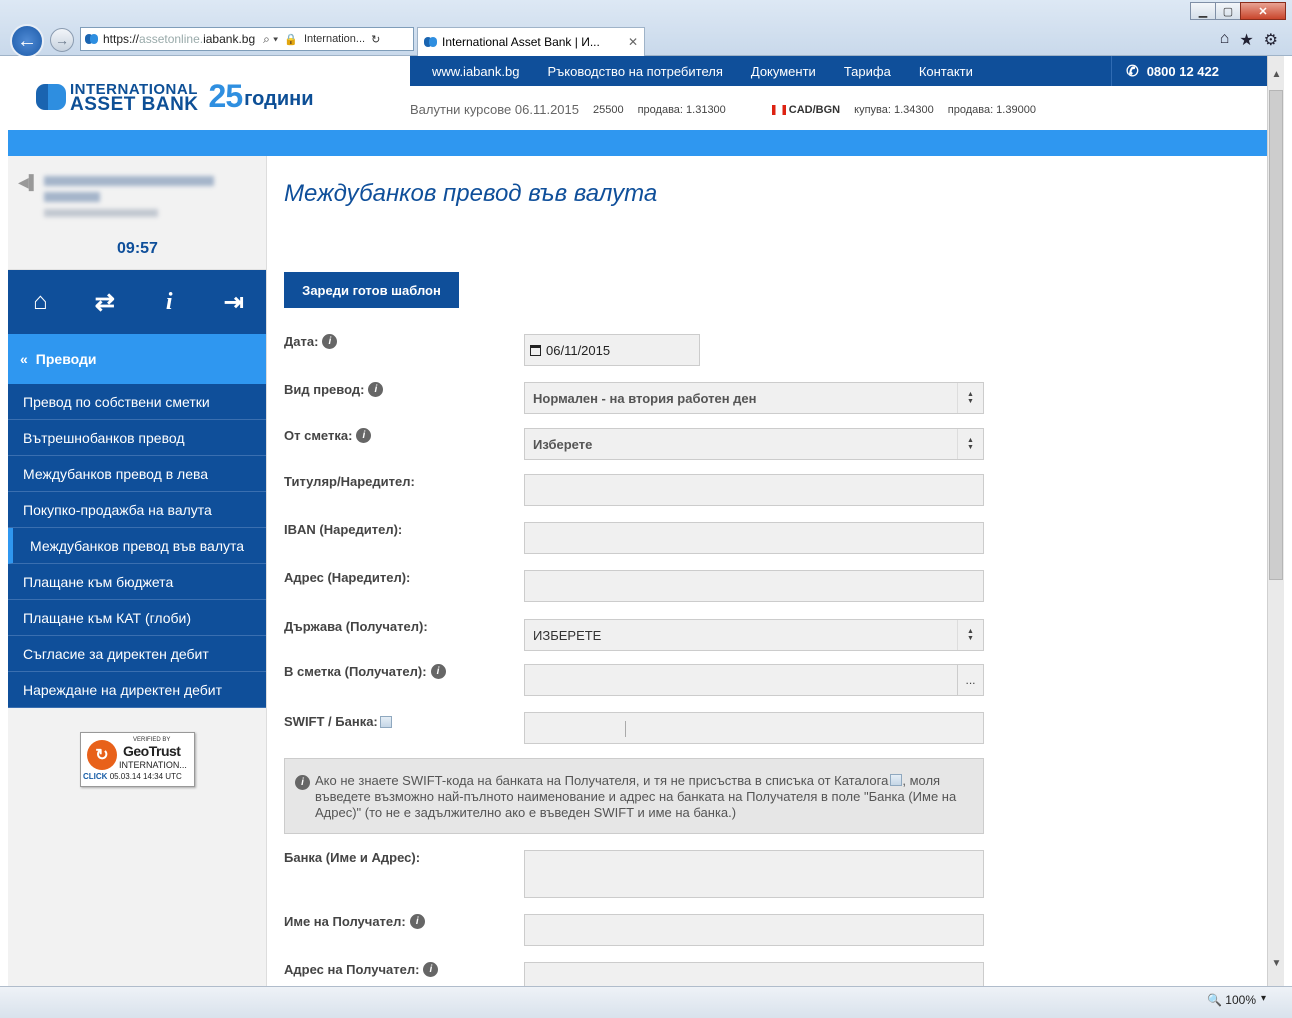  What do you see at coordinates (102, 755) in the screenshot?
I see `geotrust-logo-icon: ↻` at bounding box center [102, 755].